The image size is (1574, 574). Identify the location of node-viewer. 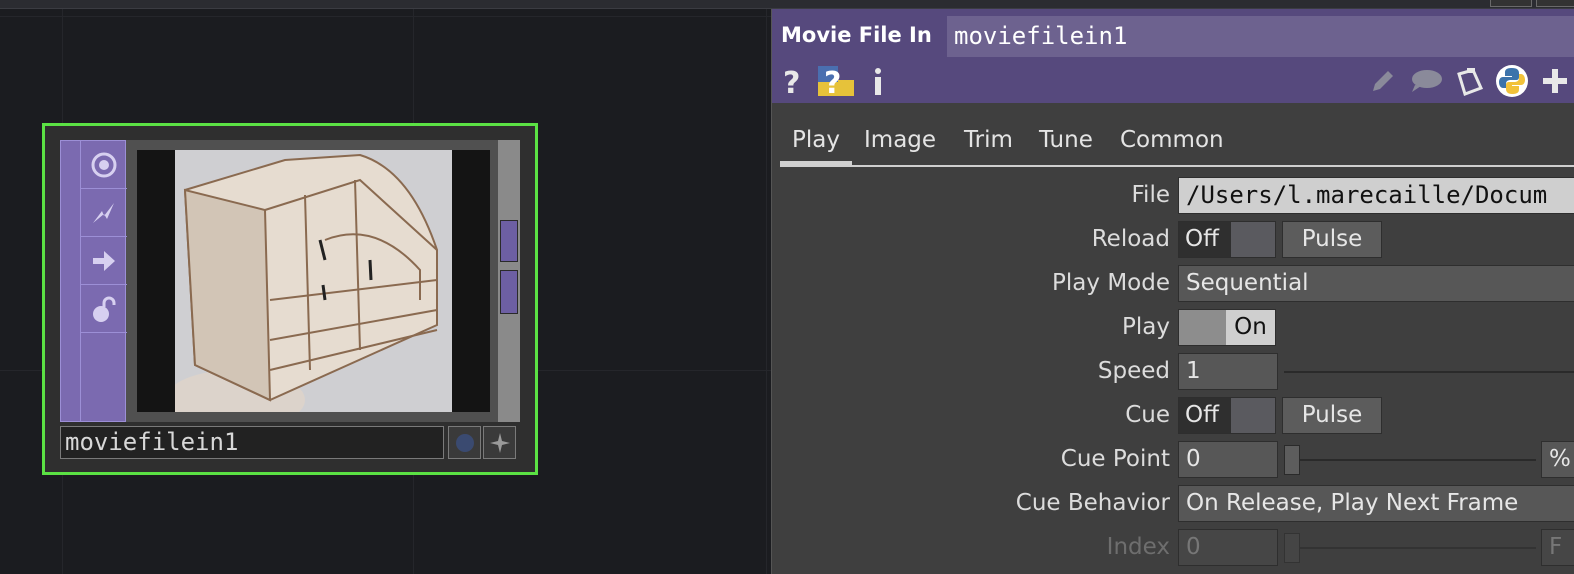
(313, 281).